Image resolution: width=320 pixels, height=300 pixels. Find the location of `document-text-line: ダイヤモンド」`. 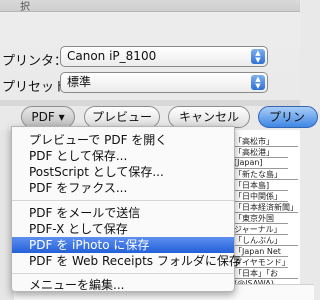

document-text-line: ダイヤモンド」 is located at coordinates (262, 262).